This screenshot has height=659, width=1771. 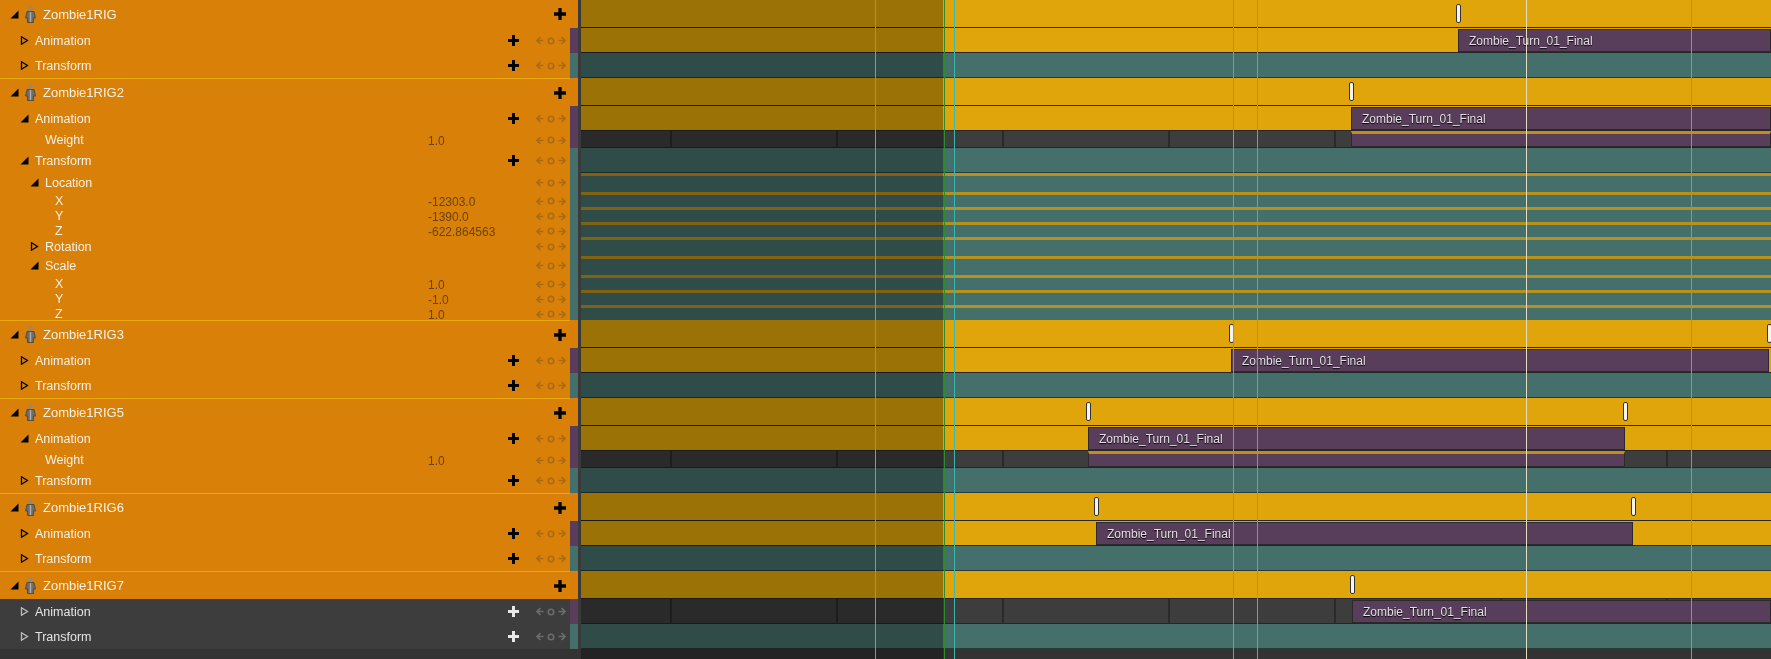 What do you see at coordinates (285, 585) in the screenshot?
I see `track-header: Zombie1RIG7` at bounding box center [285, 585].